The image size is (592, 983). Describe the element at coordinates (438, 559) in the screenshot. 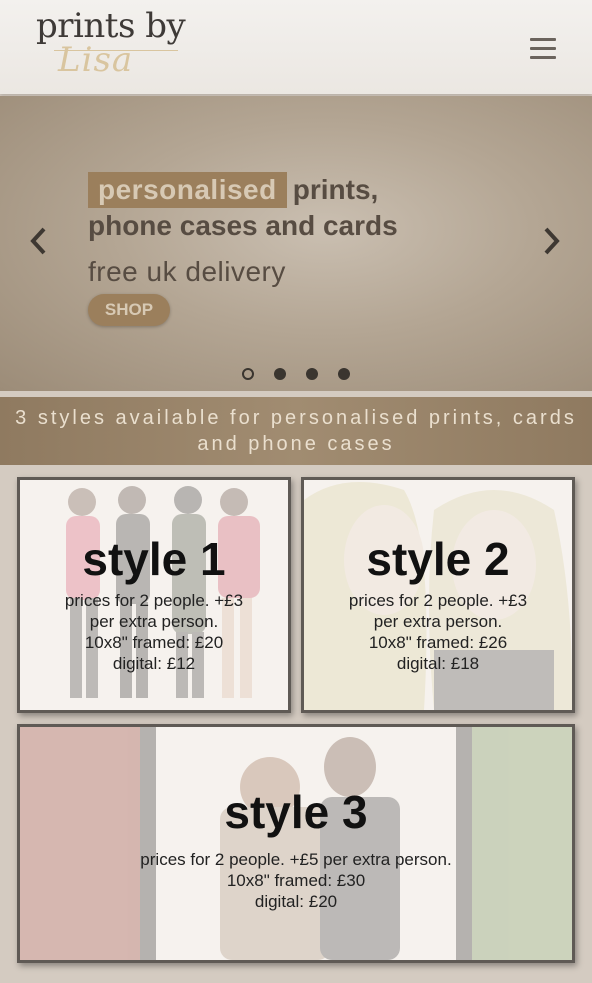

I see `style-2-title: style 2` at that location.